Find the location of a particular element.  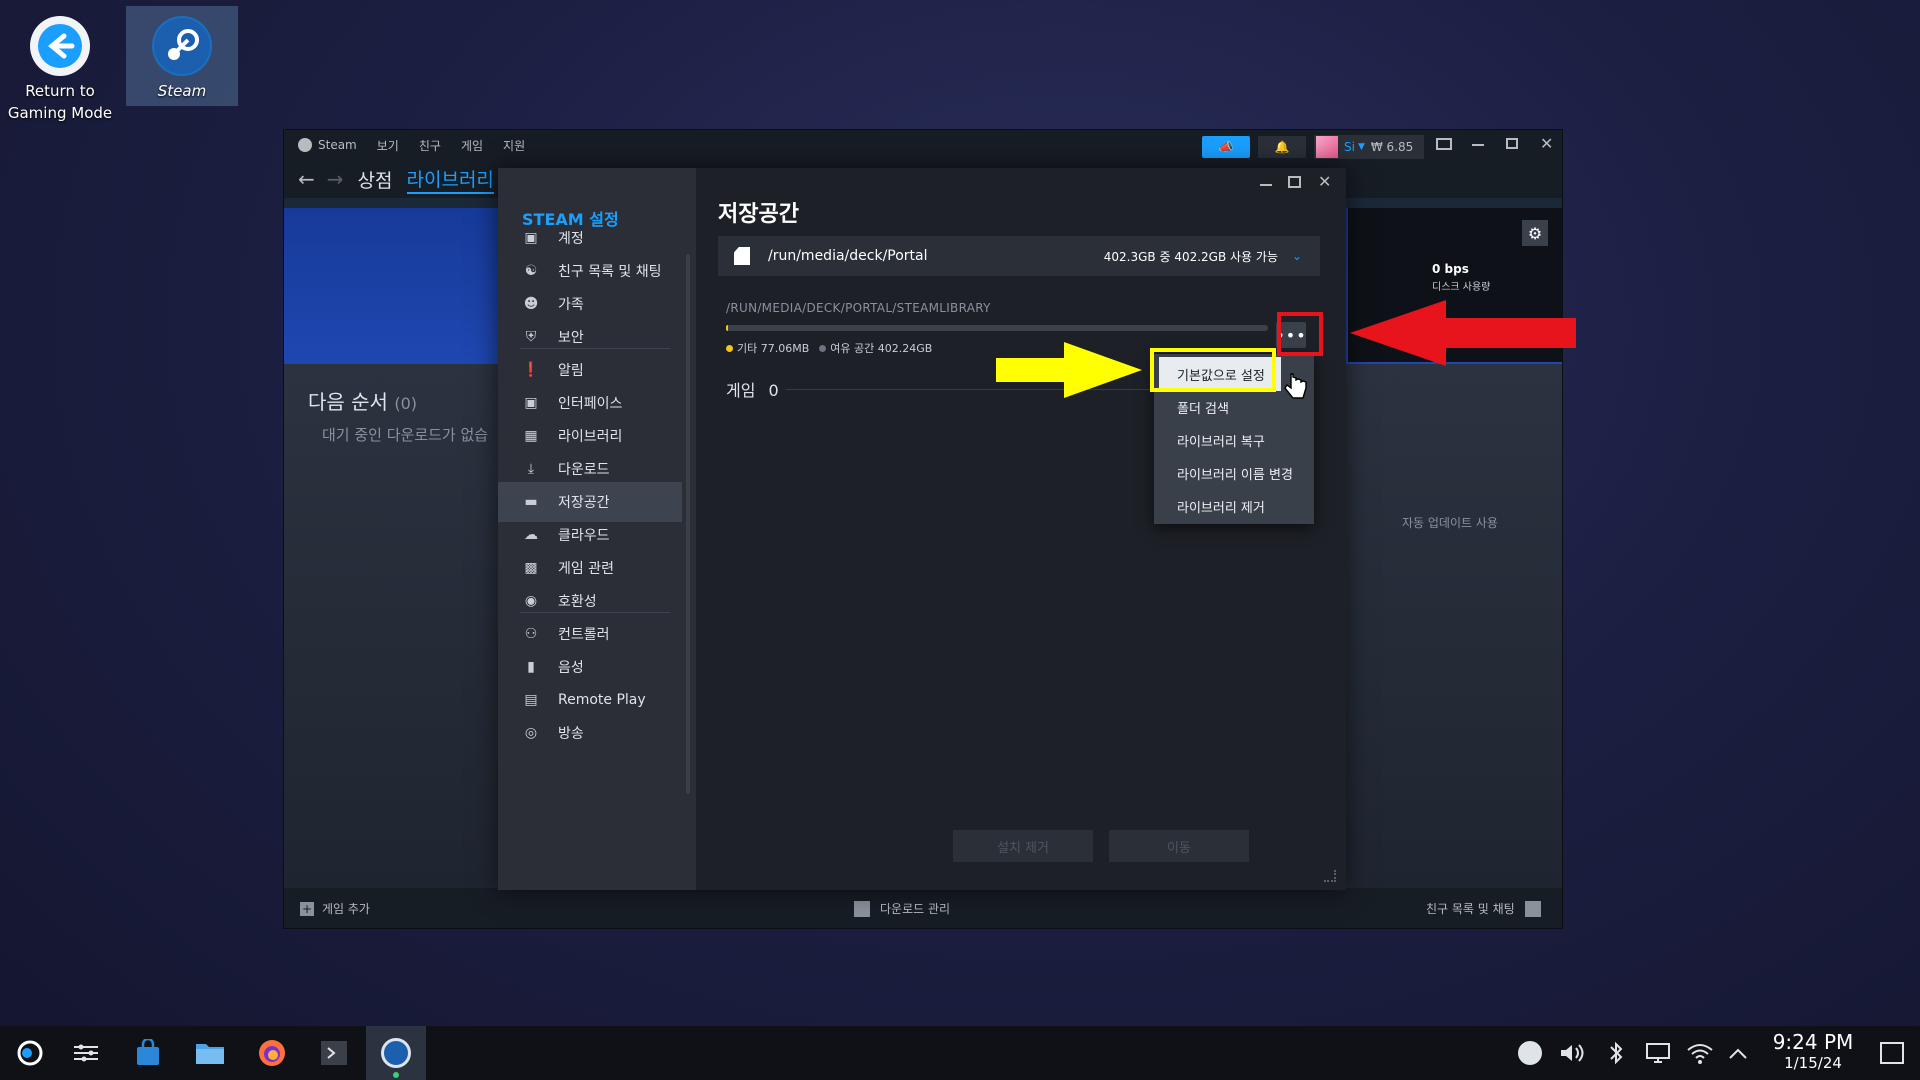

move-button: 이동 is located at coordinates (1179, 846).